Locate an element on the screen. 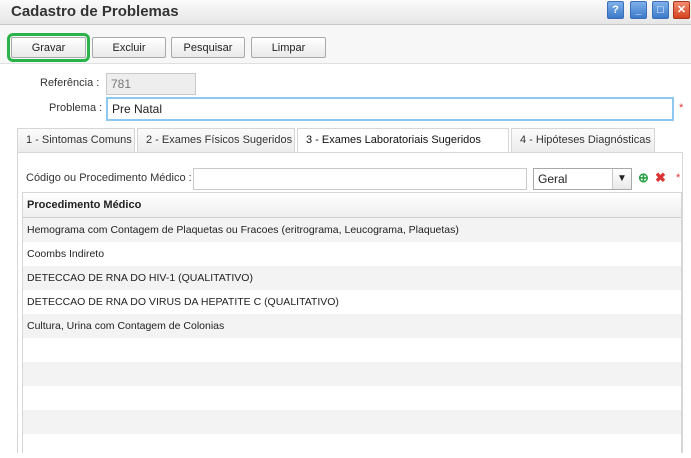  search-button: Pesquisar is located at coordinates (208, 47).